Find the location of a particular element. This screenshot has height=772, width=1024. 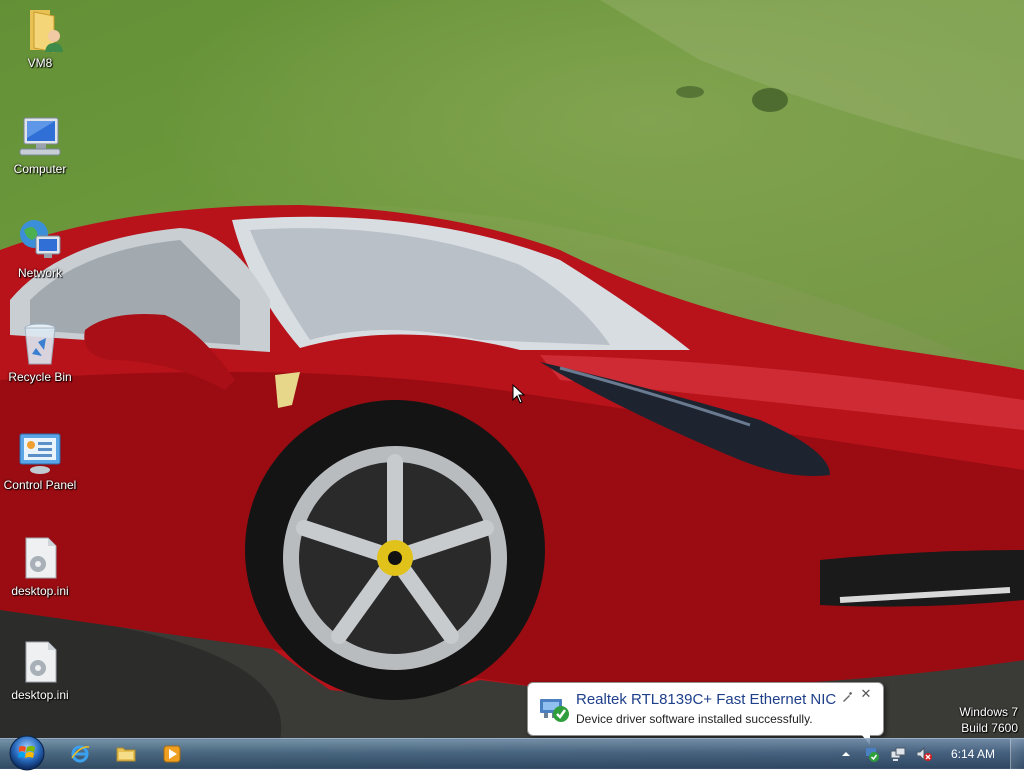

desktop-icon-recycle-bin: Recycle Bin is located at coordinates (40, 365).